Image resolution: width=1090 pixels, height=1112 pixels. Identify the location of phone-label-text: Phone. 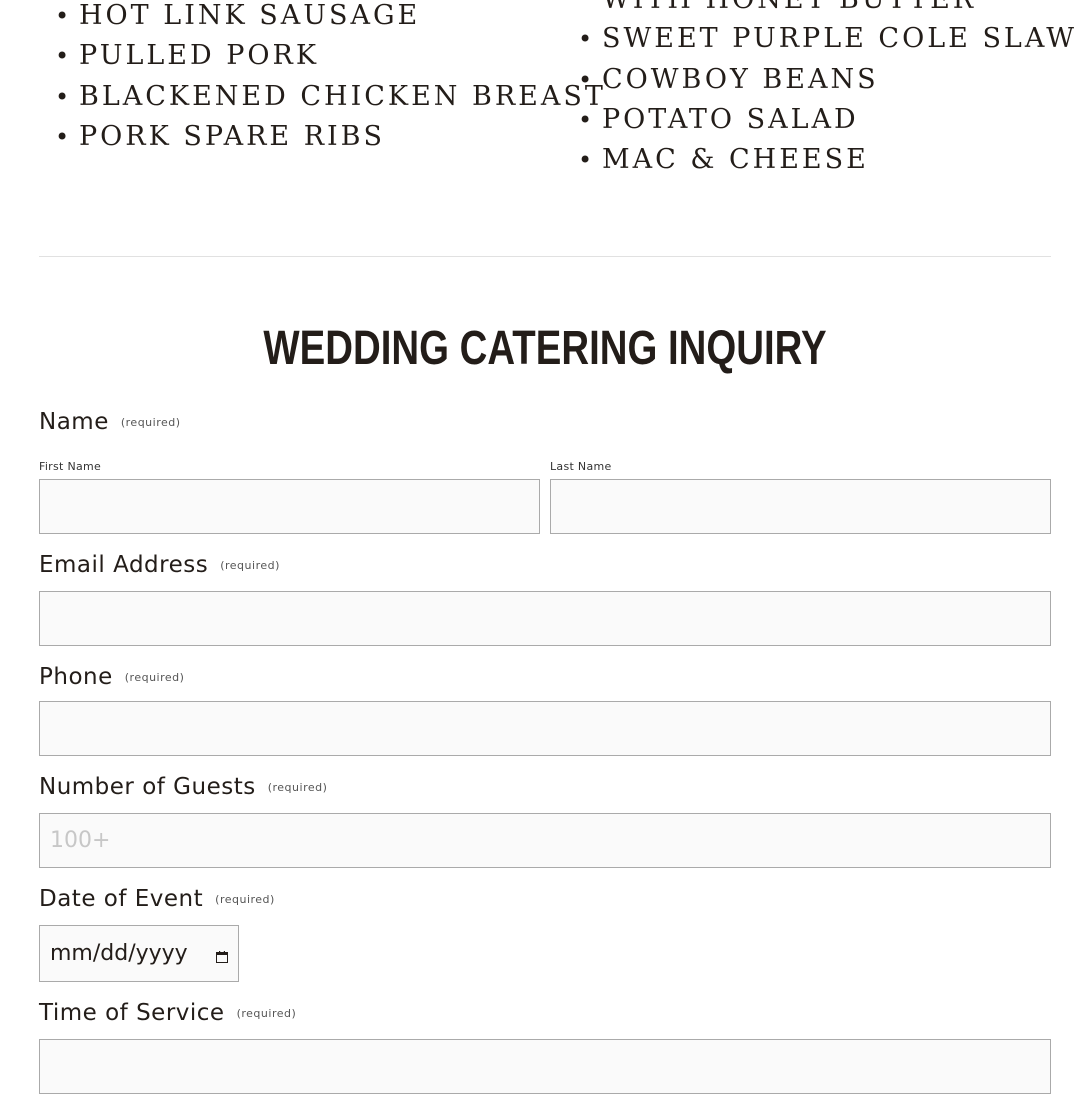
(76, 677).